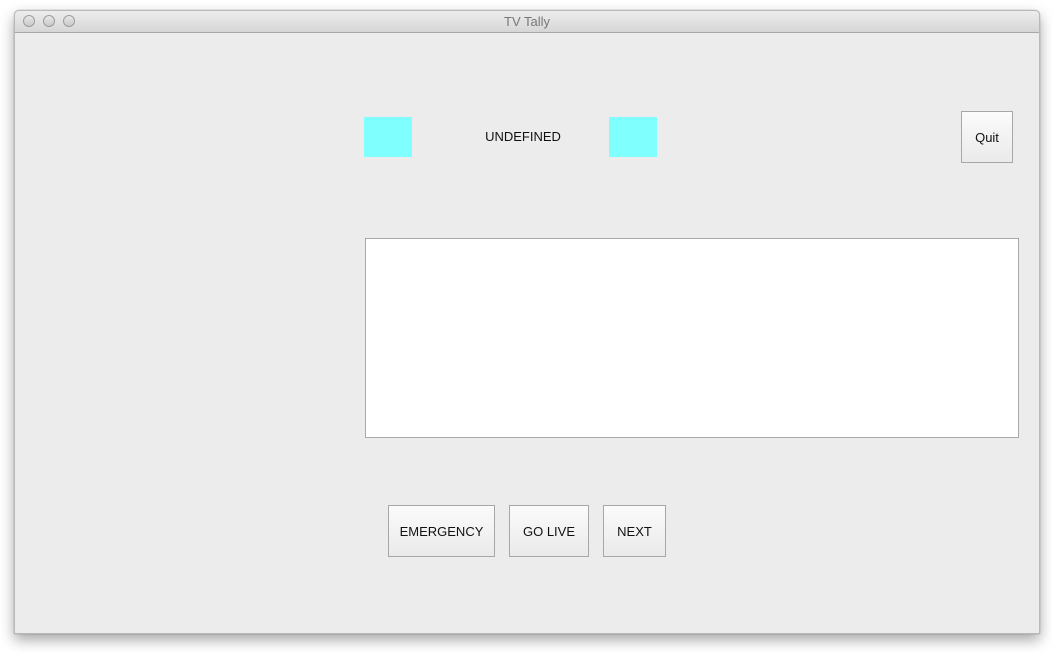 The image size is (1052, 652). Describe the element at coordinates (633, 137) in the screenshot. I see `tally-indicator-right` at that location.